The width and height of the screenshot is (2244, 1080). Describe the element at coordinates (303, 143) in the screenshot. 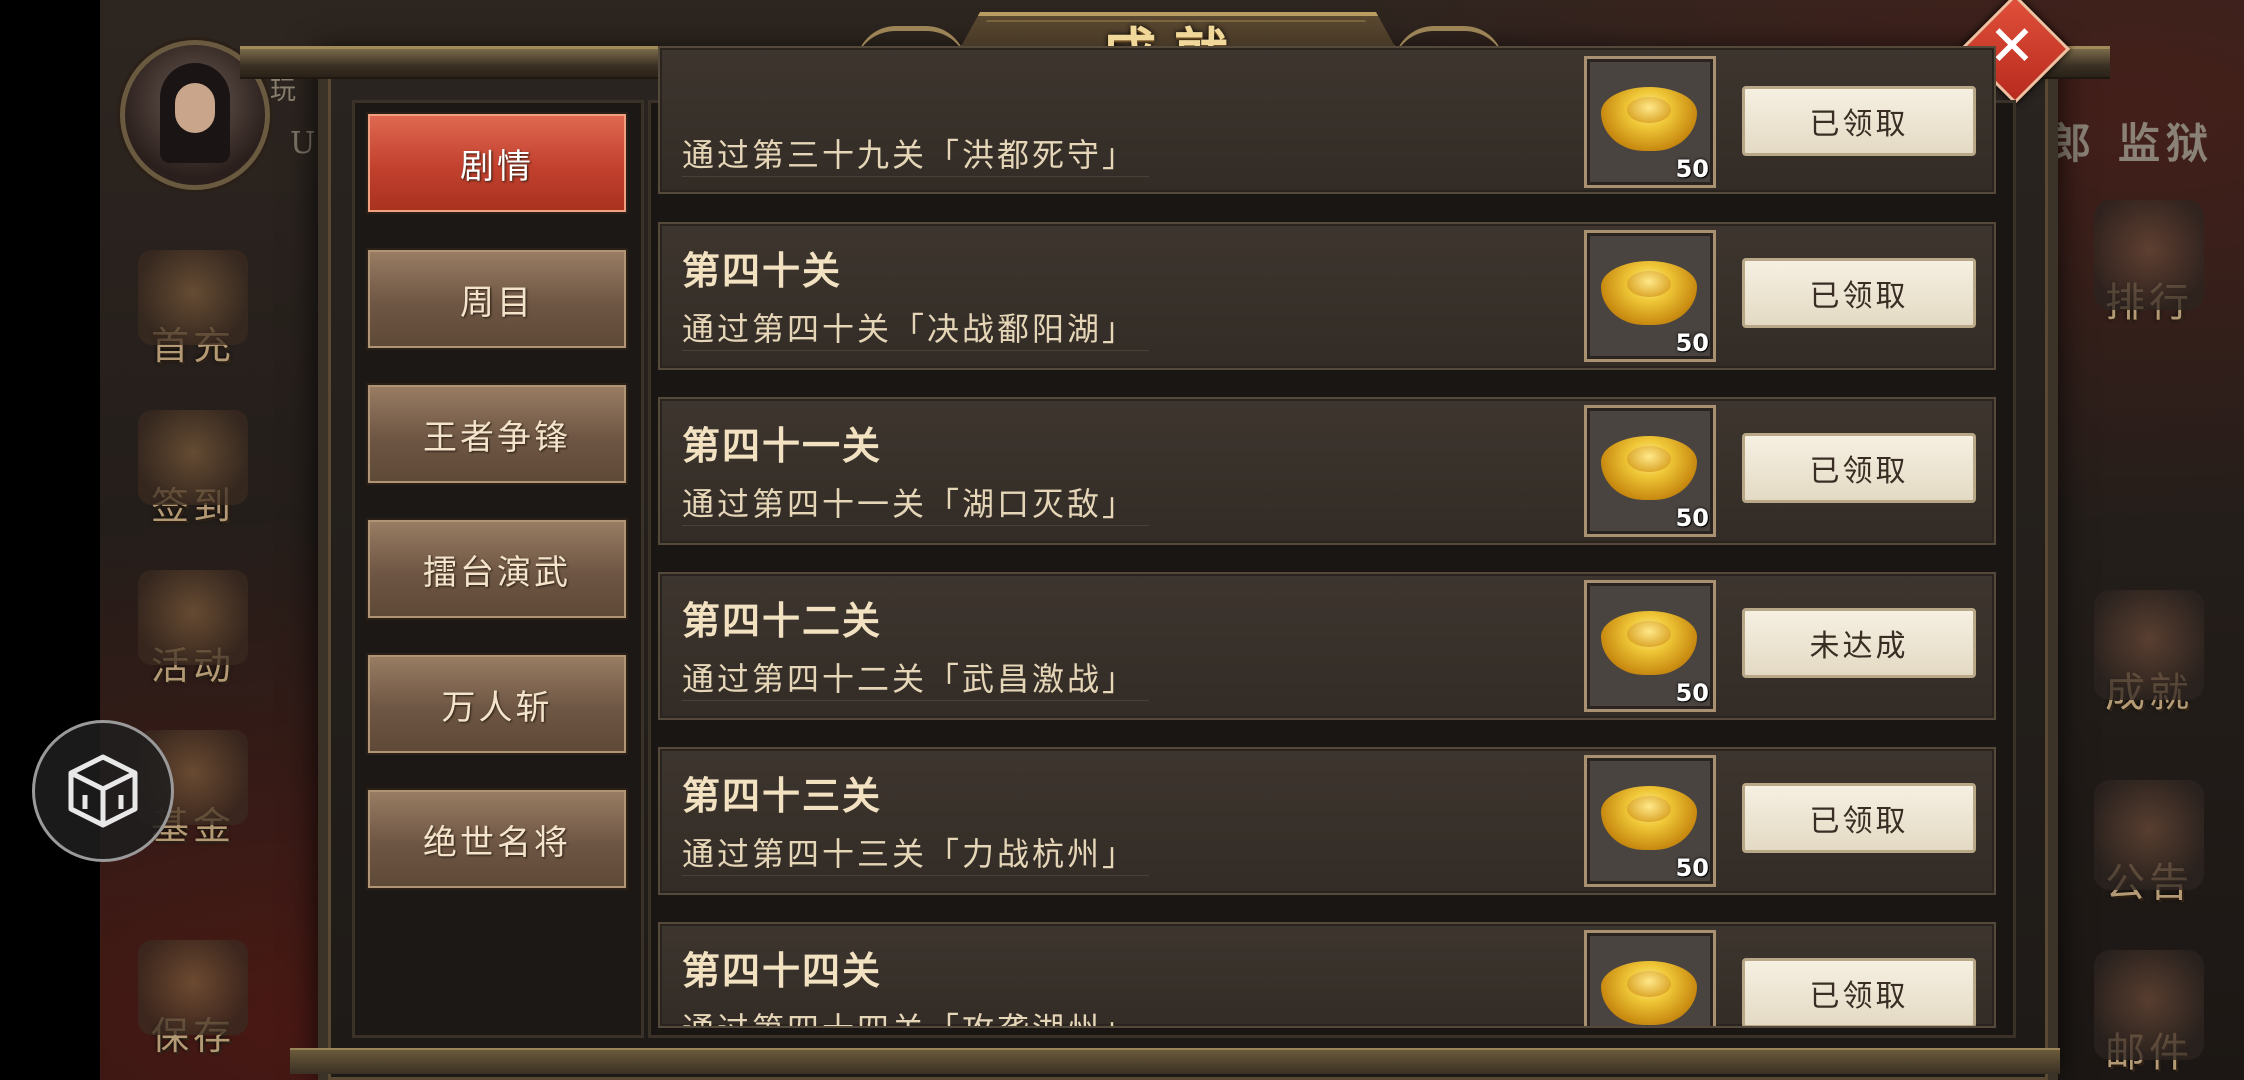

I see `player-uid: U` at that location.